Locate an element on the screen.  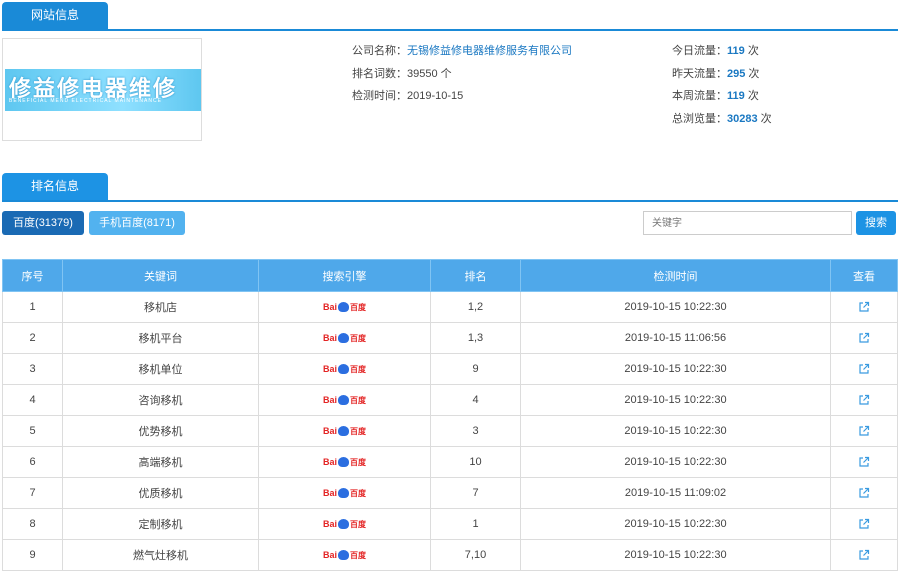
table-row: 3 移机单位 Bai 百度 9 2019-10-15 10:22:30 is located at coordinates (450, 369).